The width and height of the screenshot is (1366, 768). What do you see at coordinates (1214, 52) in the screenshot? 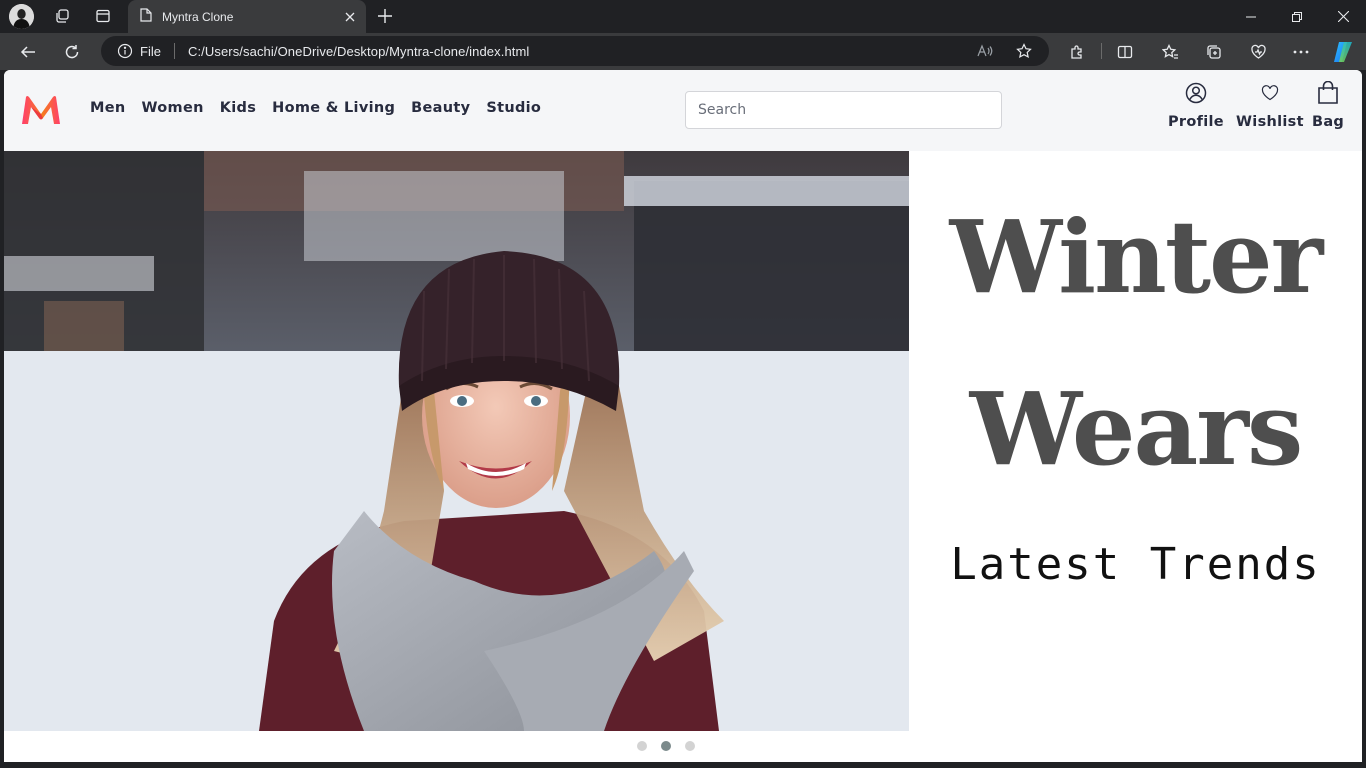
I see `collections-icon` at bounding box center [1214, 52].